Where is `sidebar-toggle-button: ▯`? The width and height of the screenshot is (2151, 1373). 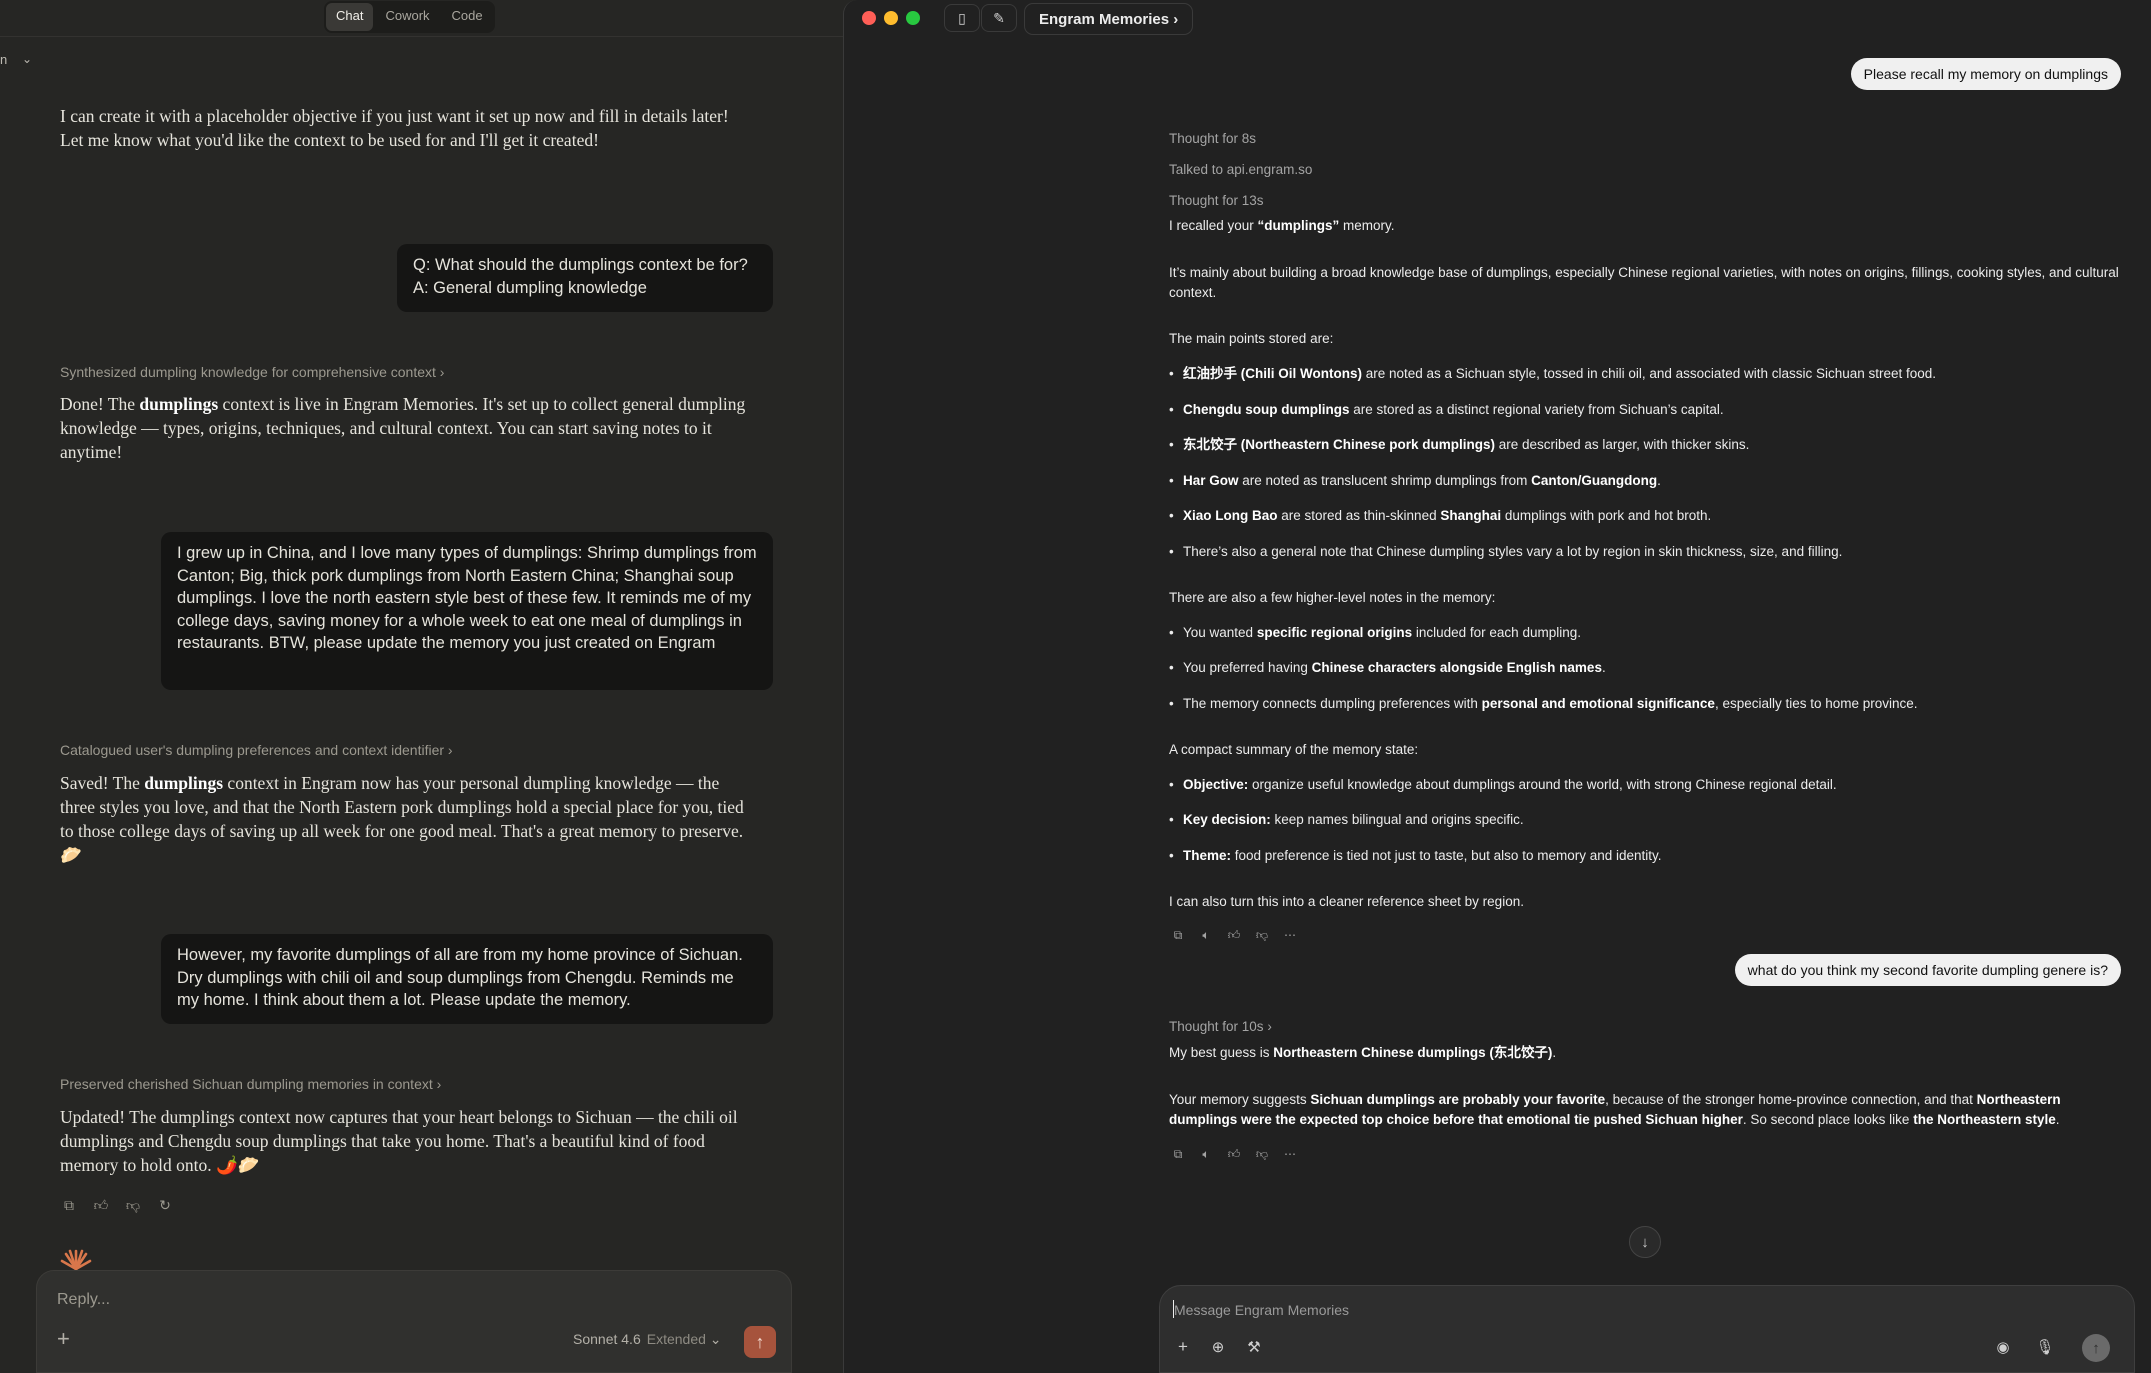 sidebar-toggle-button: ▯ is located at coordinates (962, 18).